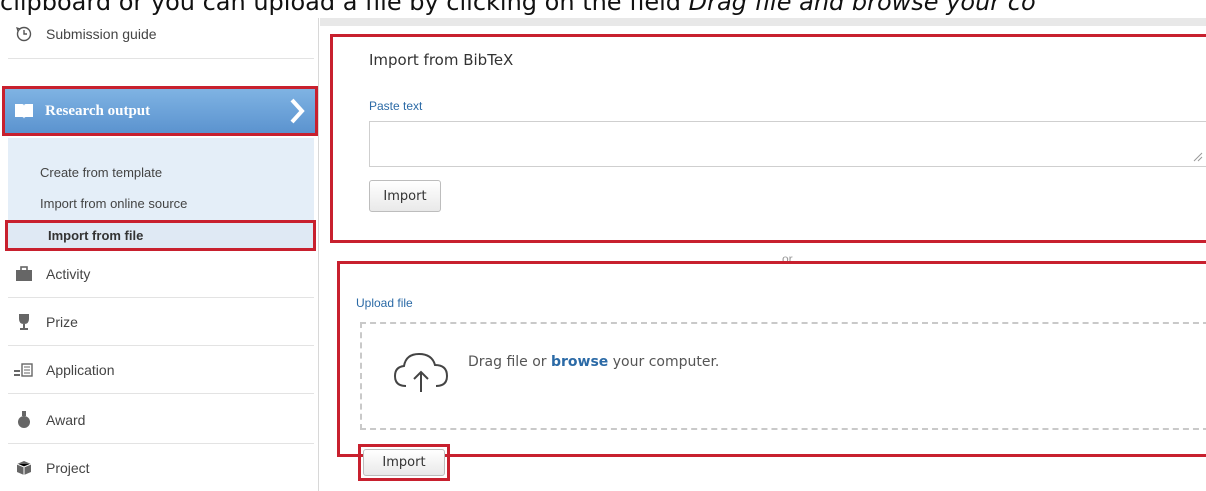 The width and height of the screenshot is (1206, 491). I want to click on upload-file-label: Upload file, so click(384, 303).